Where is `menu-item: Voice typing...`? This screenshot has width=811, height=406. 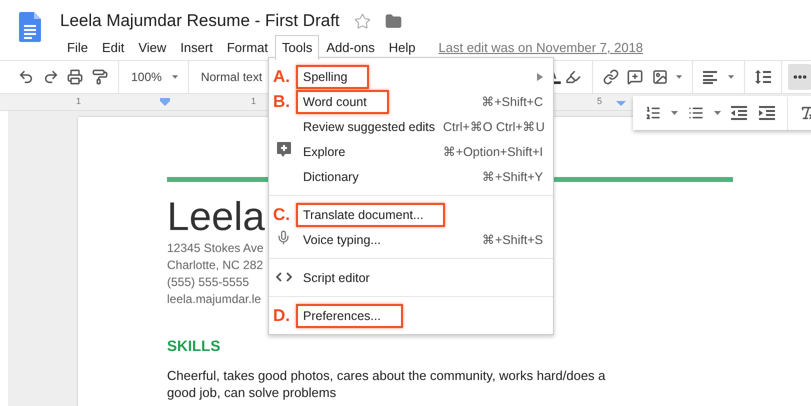 menu-item: Voice typing... is located at coordinates (342, 240).